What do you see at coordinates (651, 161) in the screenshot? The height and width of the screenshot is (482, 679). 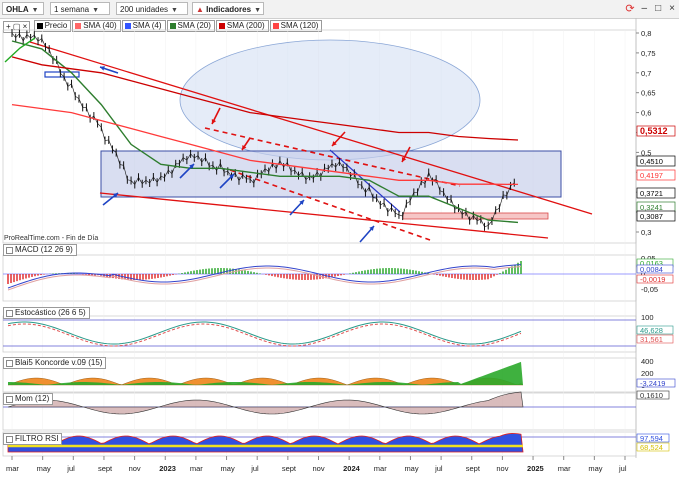 I see `price-tag-label: 0,4510` at bounding box center [651, 161].